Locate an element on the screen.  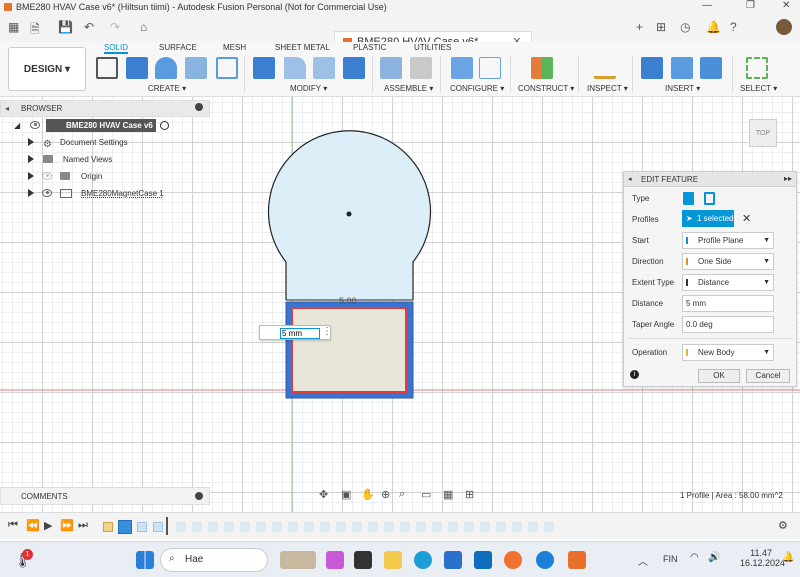
cancel-button: Cancel is located at coordinates (768, 376).